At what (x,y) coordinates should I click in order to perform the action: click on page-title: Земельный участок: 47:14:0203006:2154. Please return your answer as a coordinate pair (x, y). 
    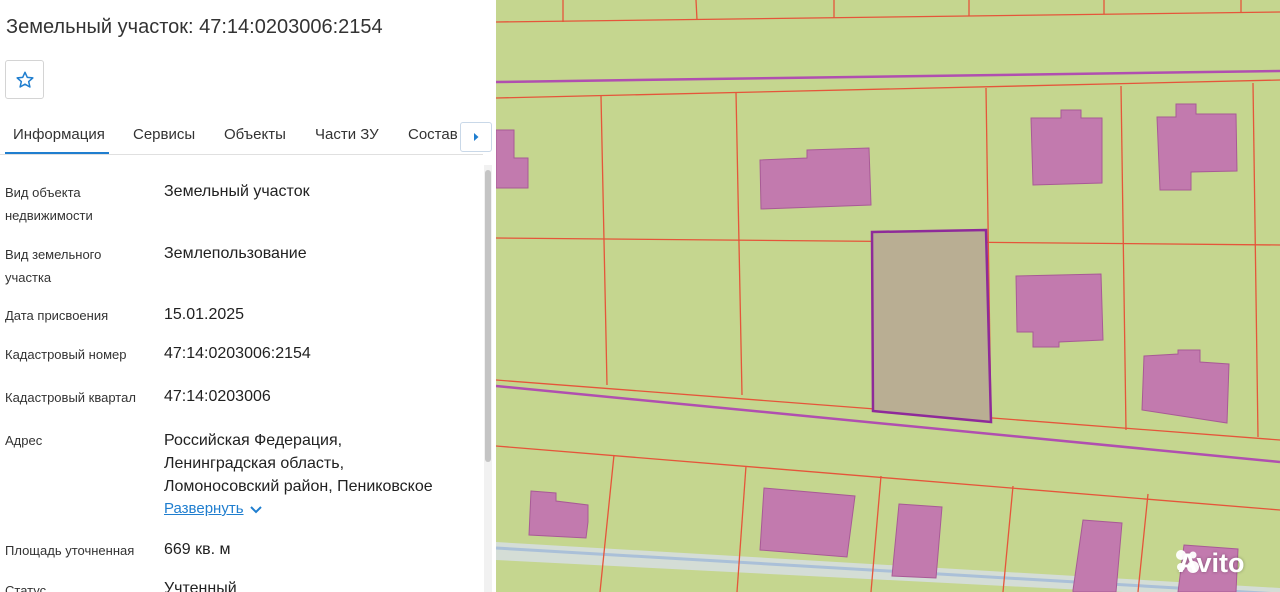
    Looking at the image, I should click on (194, 27).